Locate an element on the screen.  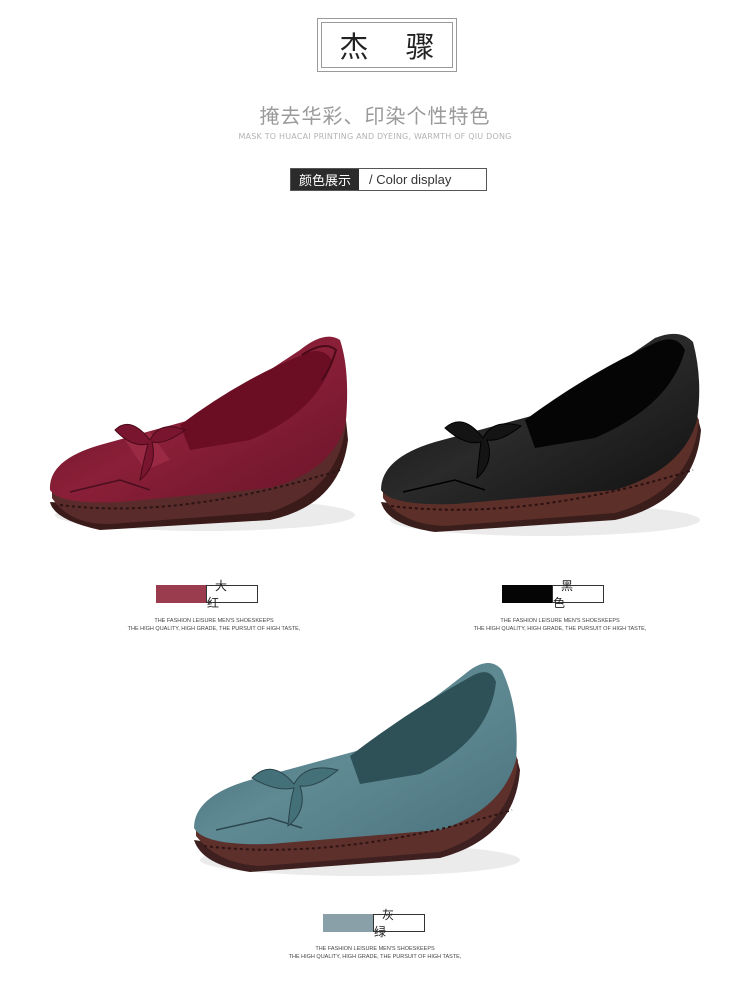
brand-name: 杰 骤 is located at coordinates (387, 45).